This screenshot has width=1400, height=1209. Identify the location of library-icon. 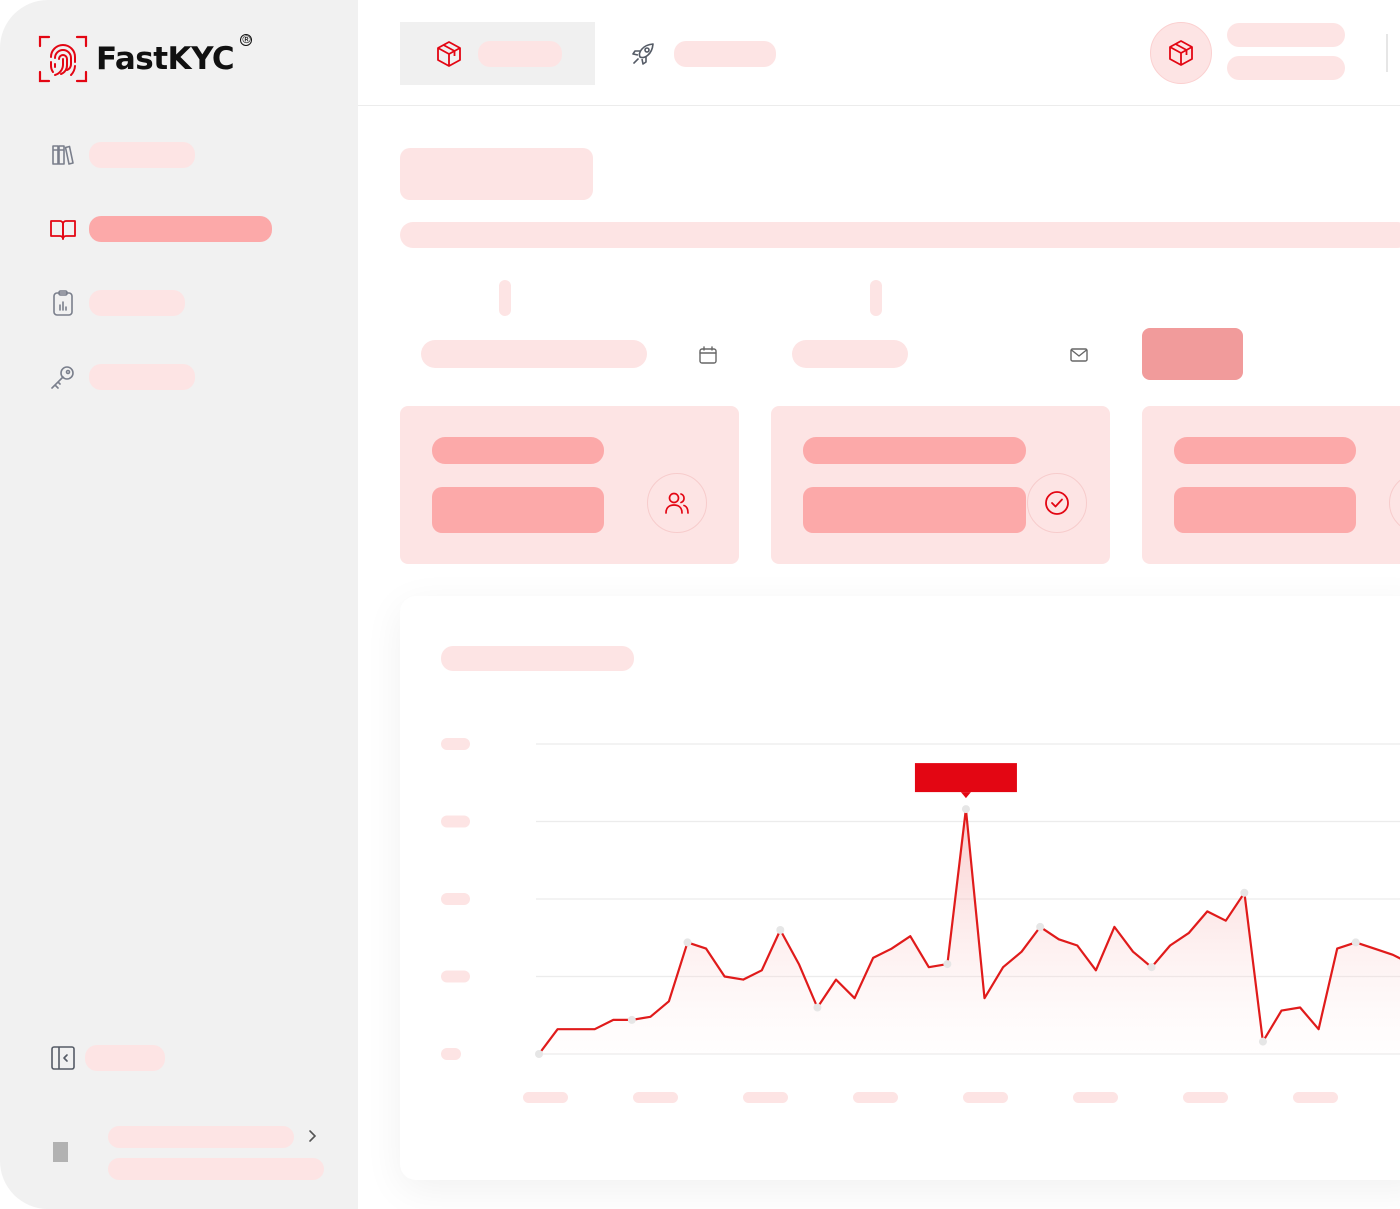
(63, 155).